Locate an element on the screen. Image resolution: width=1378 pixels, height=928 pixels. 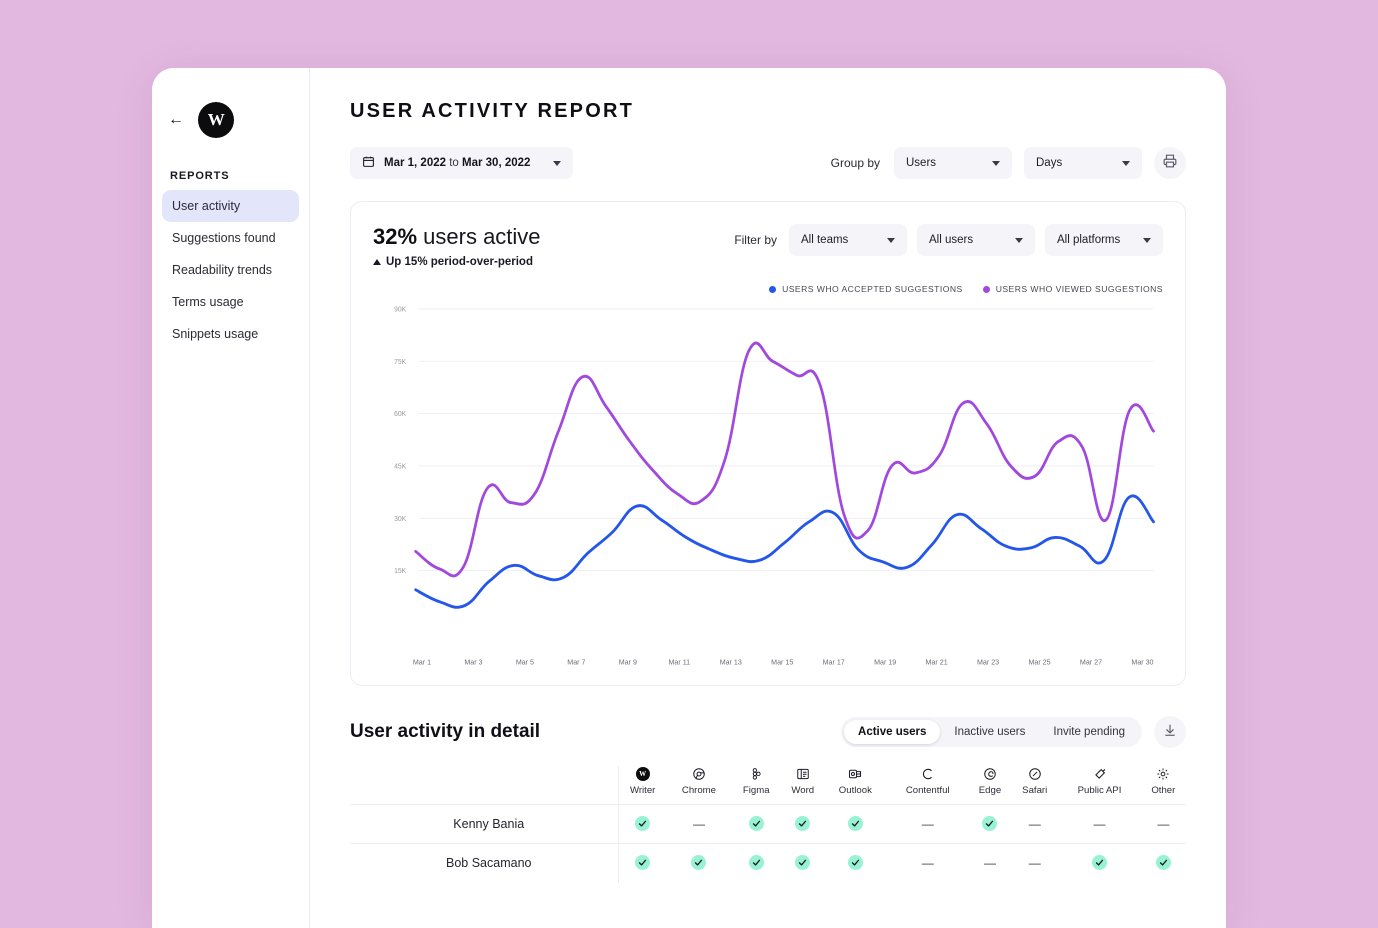
download-icon is located at coordinates (1170, 732).